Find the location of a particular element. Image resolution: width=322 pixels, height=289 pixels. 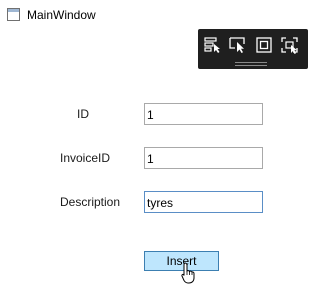

window-title: MainWindow is located at coordinates (61, 15).